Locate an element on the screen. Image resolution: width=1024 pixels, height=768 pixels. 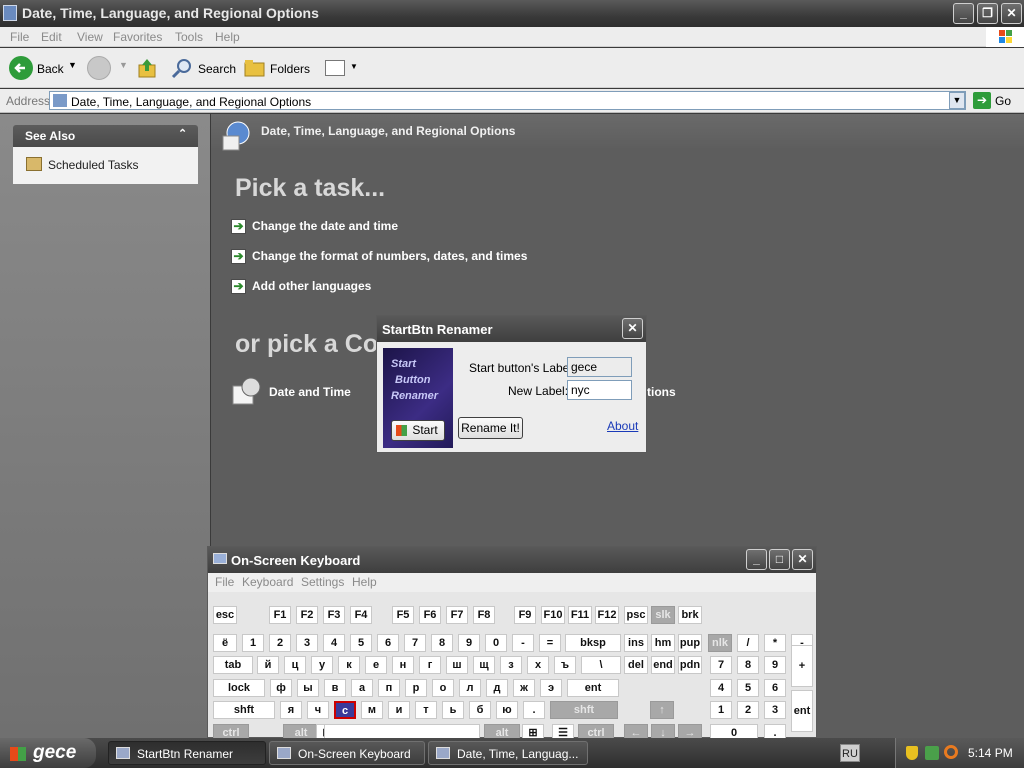
task-add-languages: ➔ Add other languages is located at coordinates (301, 287).